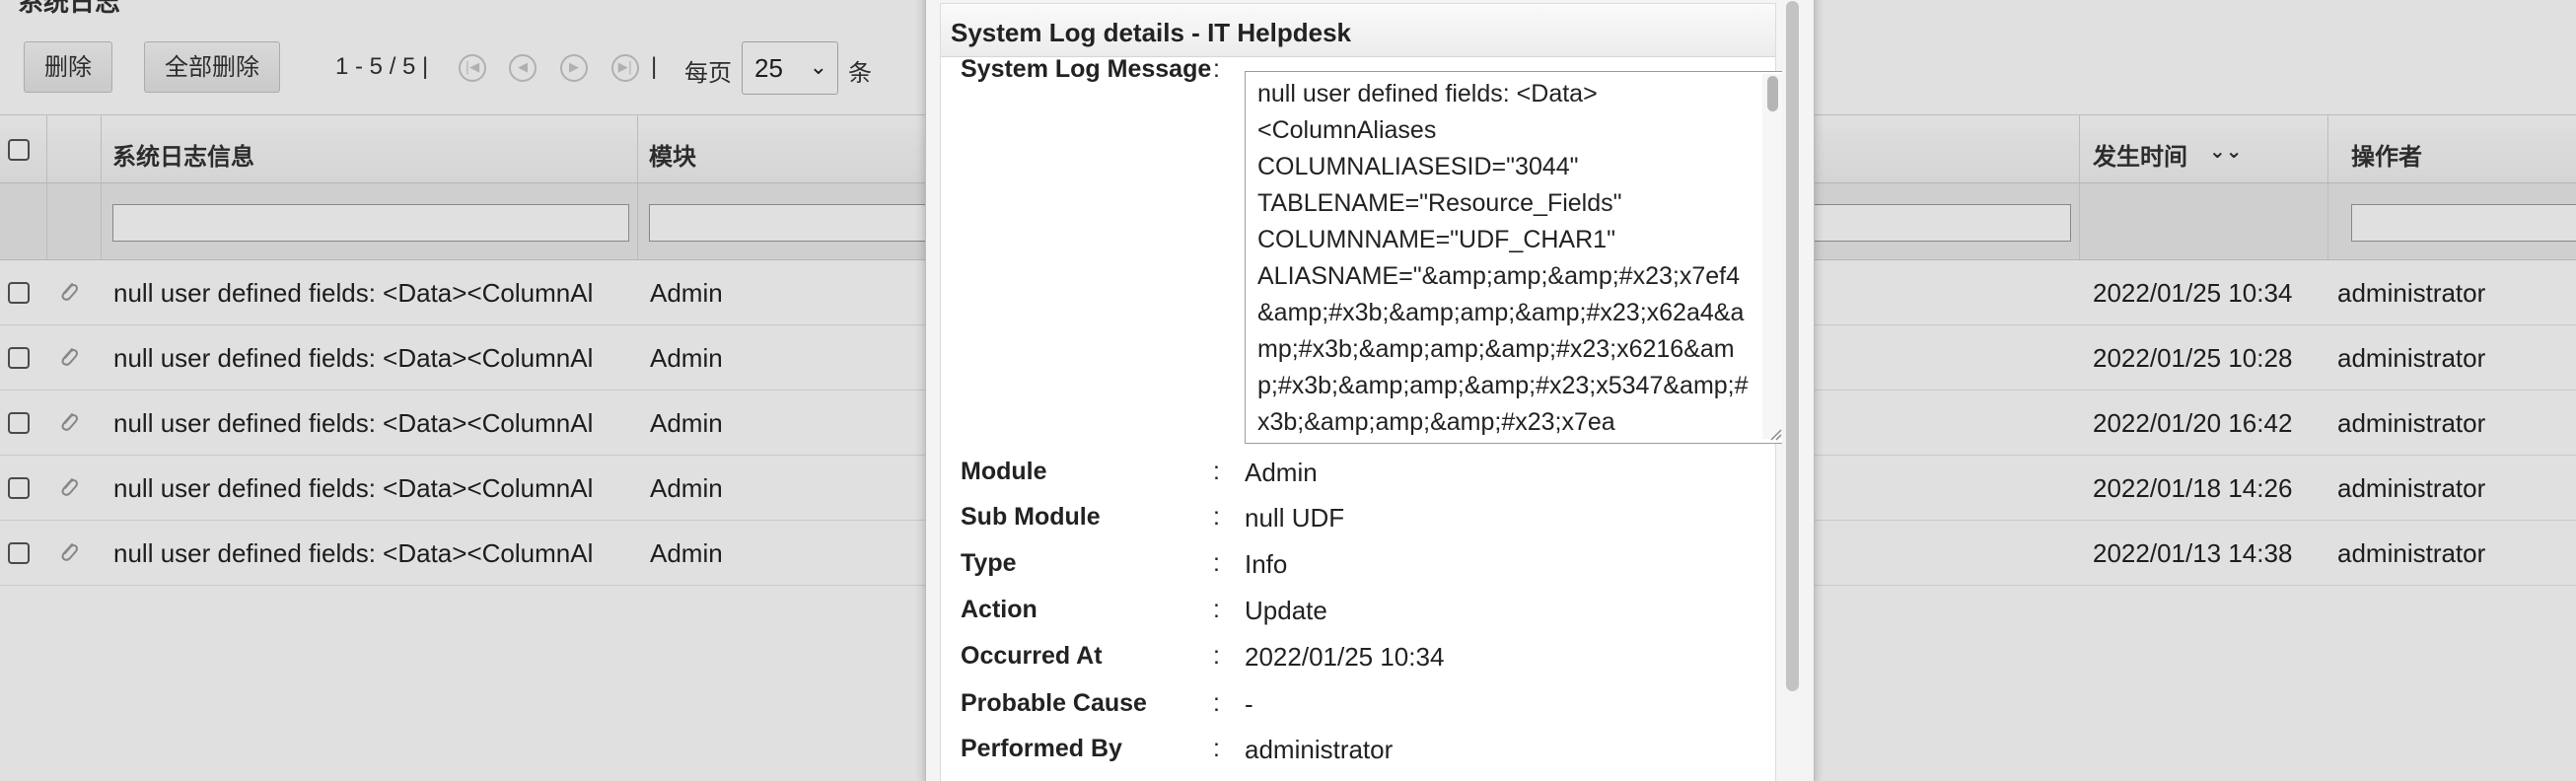  Describe the element at coordinates (1054, 703) in the screenshot. I see `label-probable-cause: Probable Cause` at that location.